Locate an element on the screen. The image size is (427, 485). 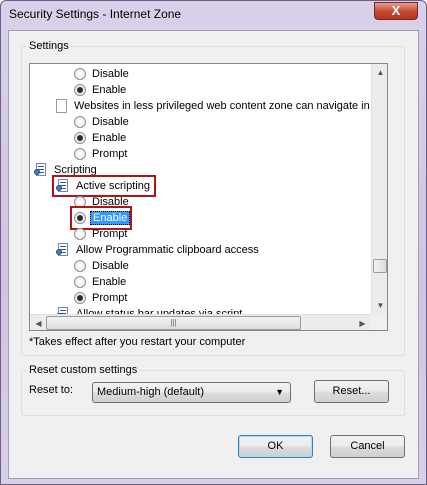
scroll-left-icon: ◀ is located at coordinates (38, 322).